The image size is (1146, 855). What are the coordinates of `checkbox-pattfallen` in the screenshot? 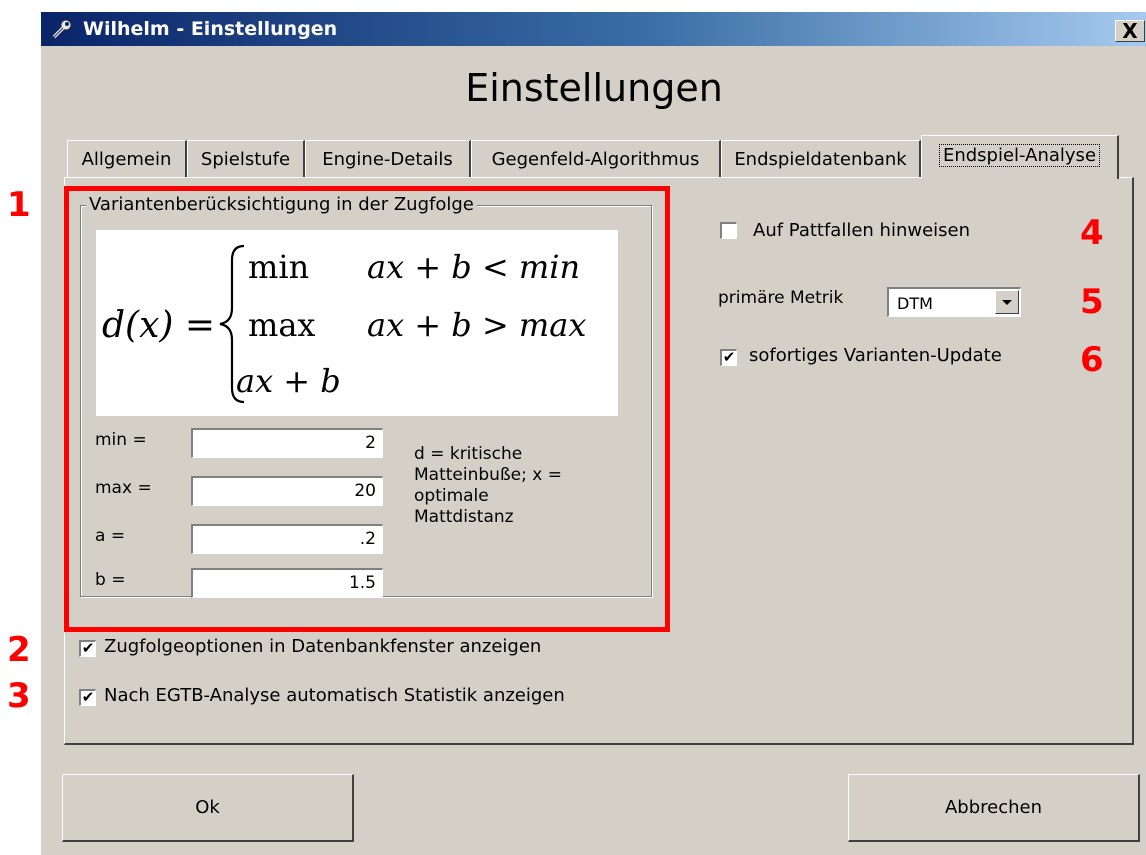 It's located at (728, 230).